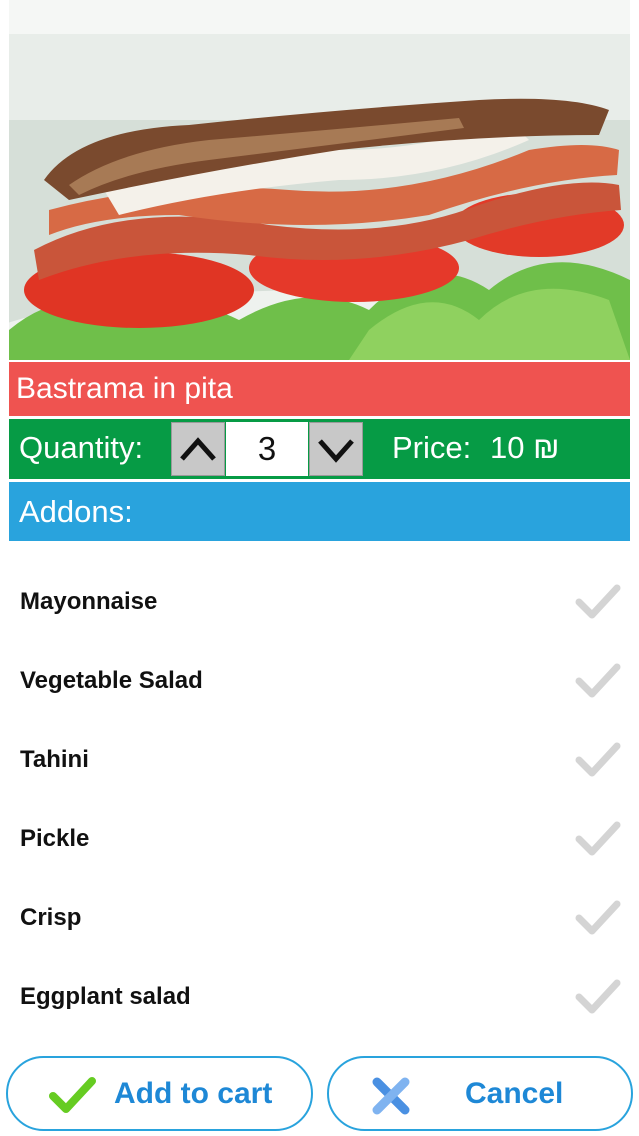 The height and width of the screenshot is (1136, 639). I want to click on checkmark-icon, so click(72, 1095).